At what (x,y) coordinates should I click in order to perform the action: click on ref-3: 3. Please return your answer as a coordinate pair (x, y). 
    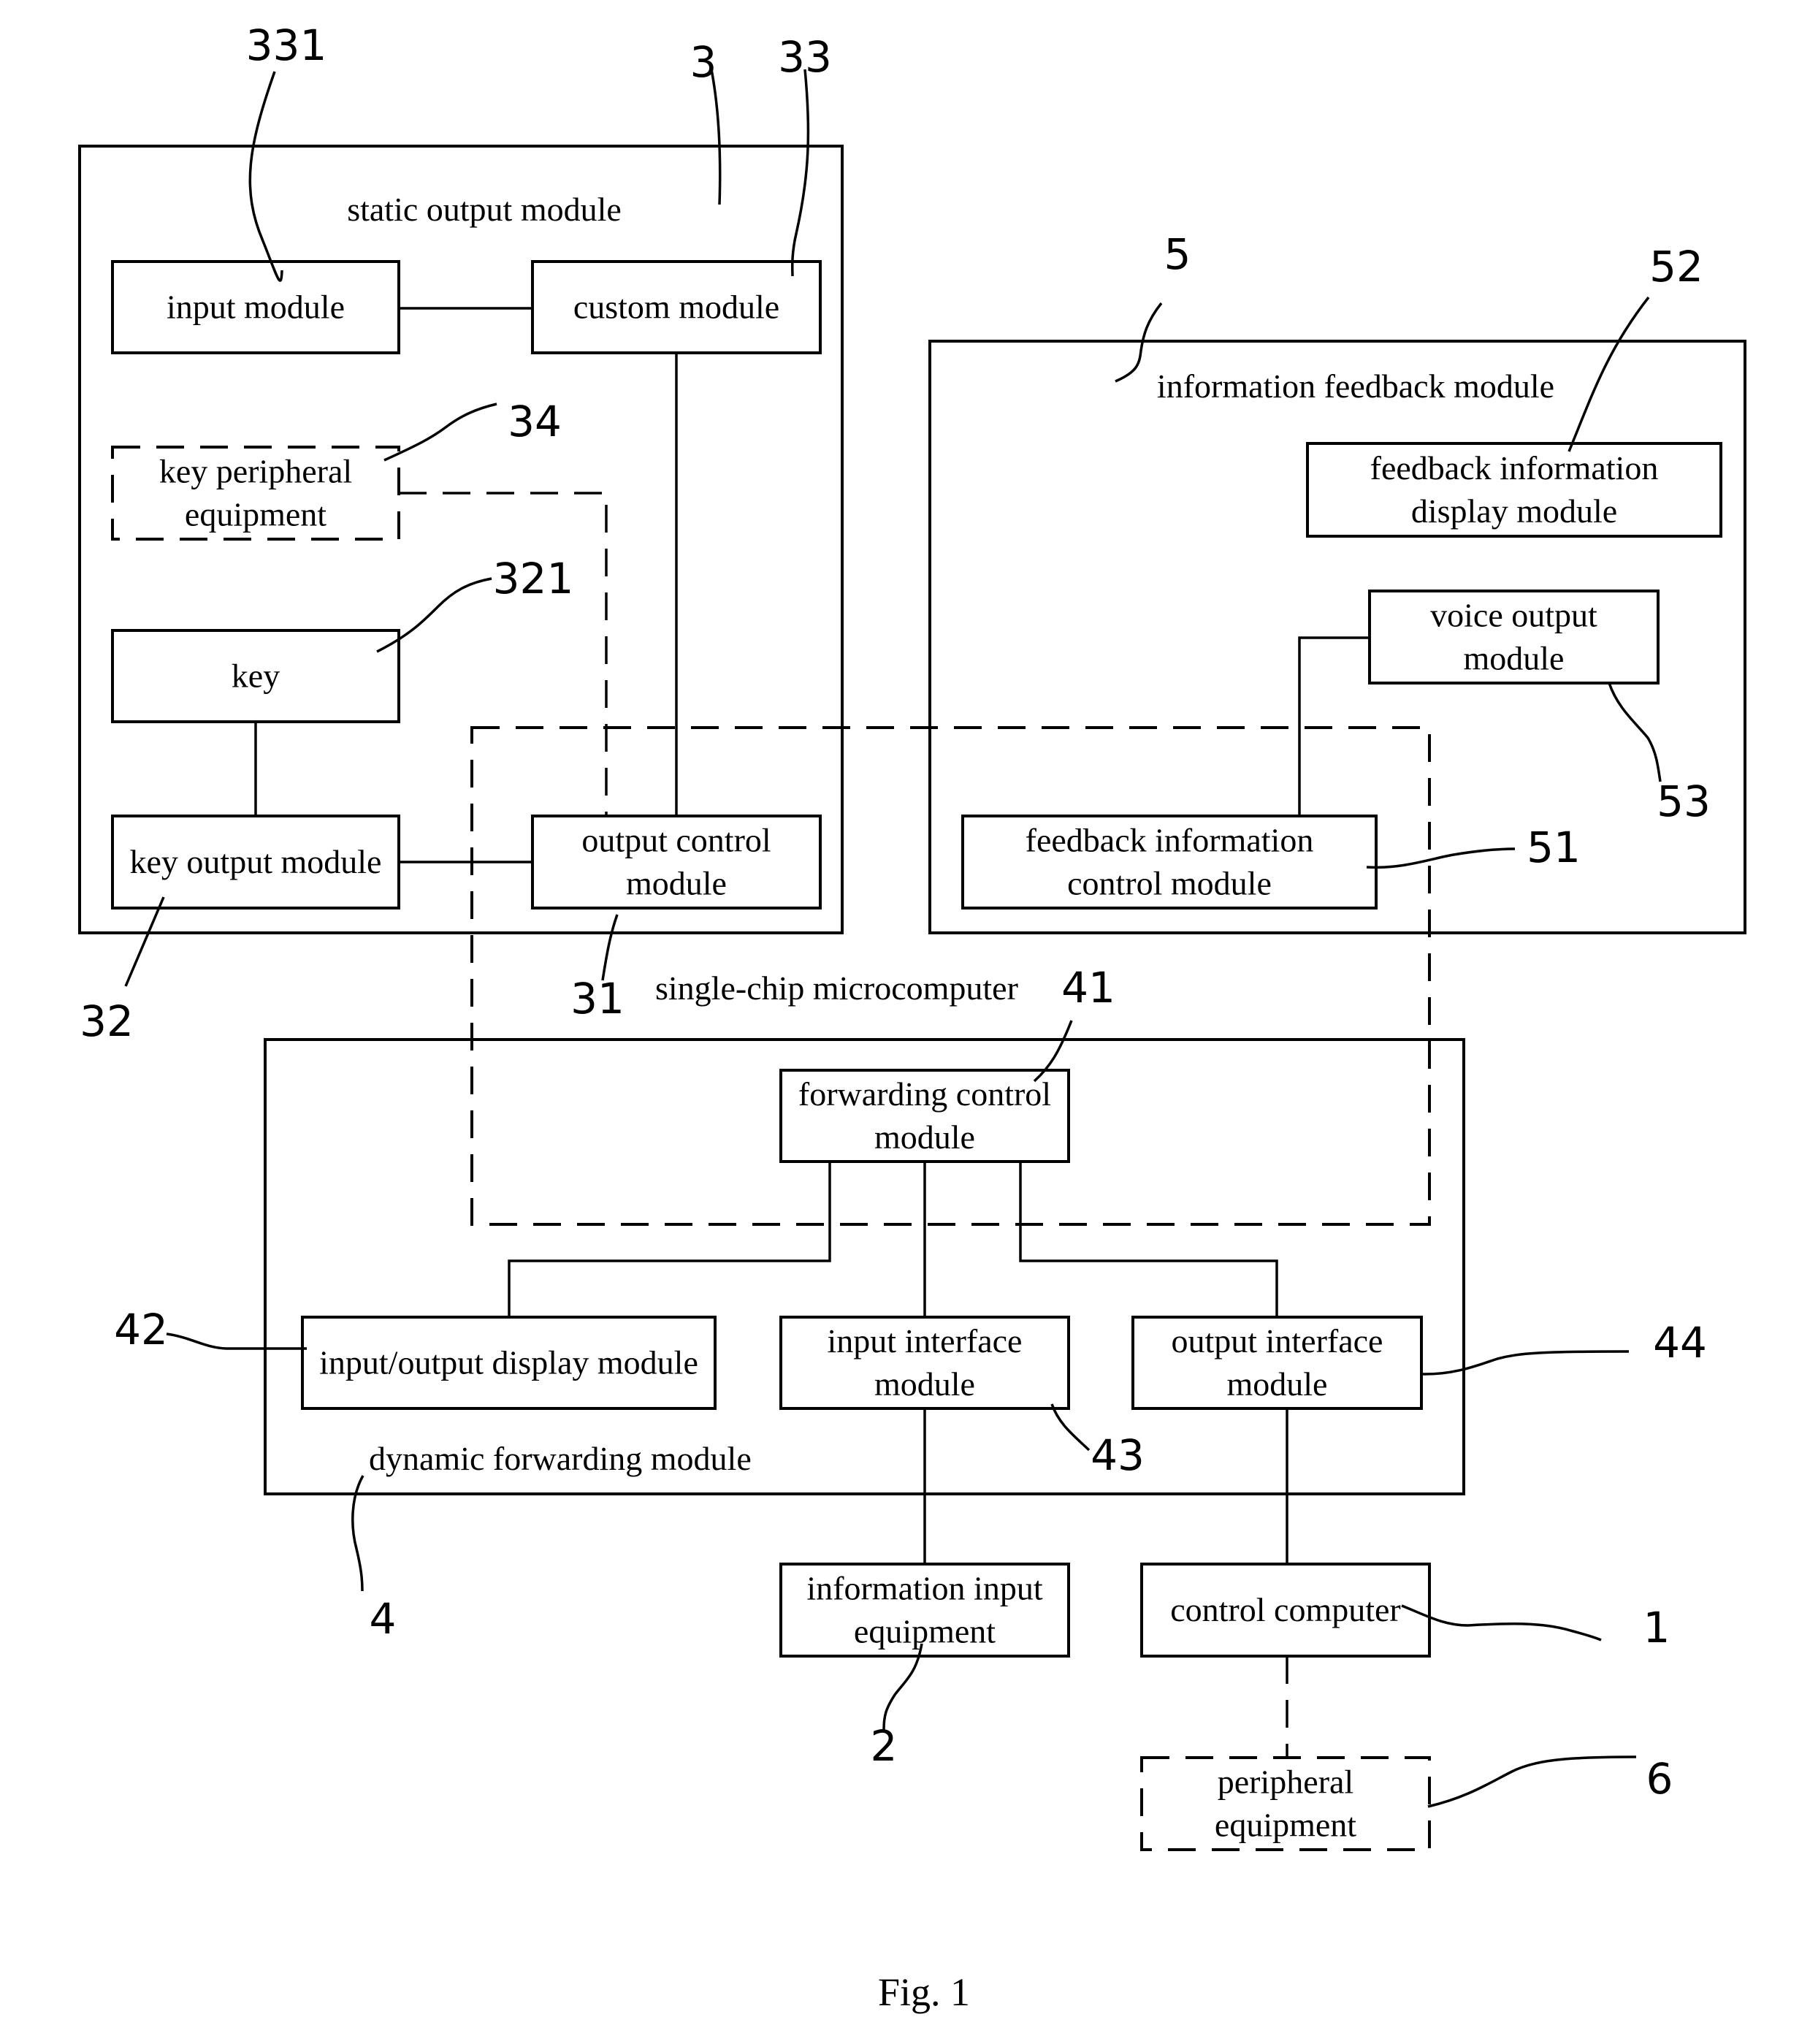
    Looking at the image, I should click on (703, 62).